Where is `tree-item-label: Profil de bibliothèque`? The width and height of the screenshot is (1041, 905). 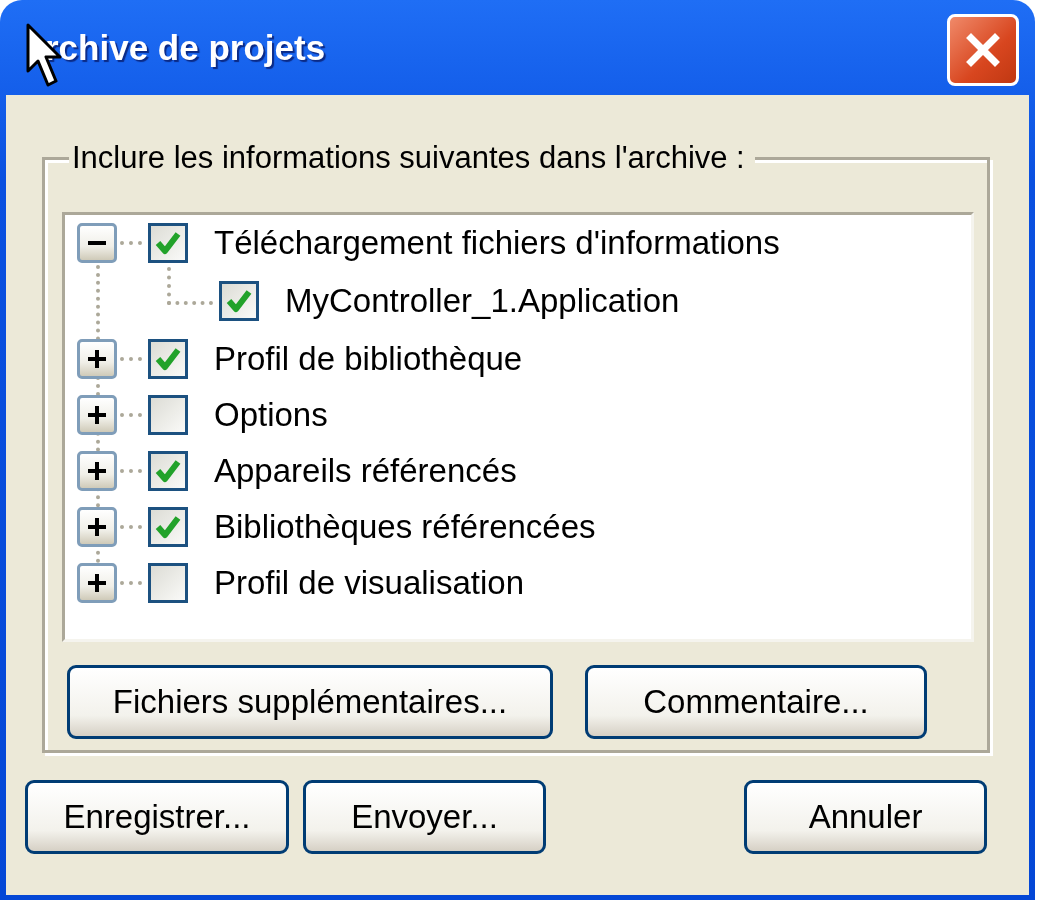
tree-item-label: Profil de bibliothèque is located at coordinates (368, 359).